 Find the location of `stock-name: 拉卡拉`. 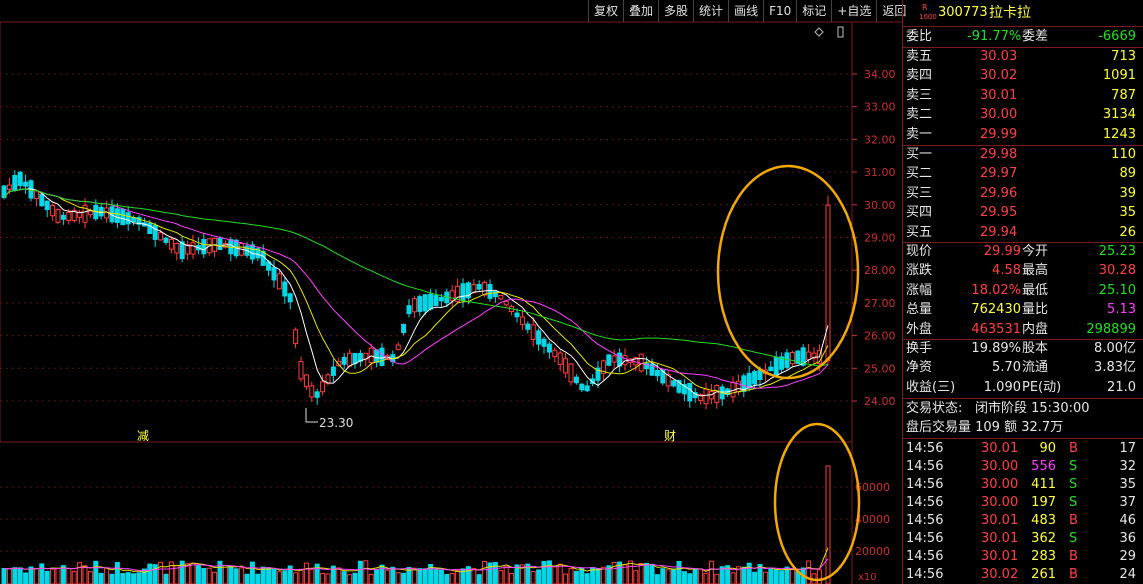

stock-name: 拉卡拉 is located at coordinates (1010, 13).